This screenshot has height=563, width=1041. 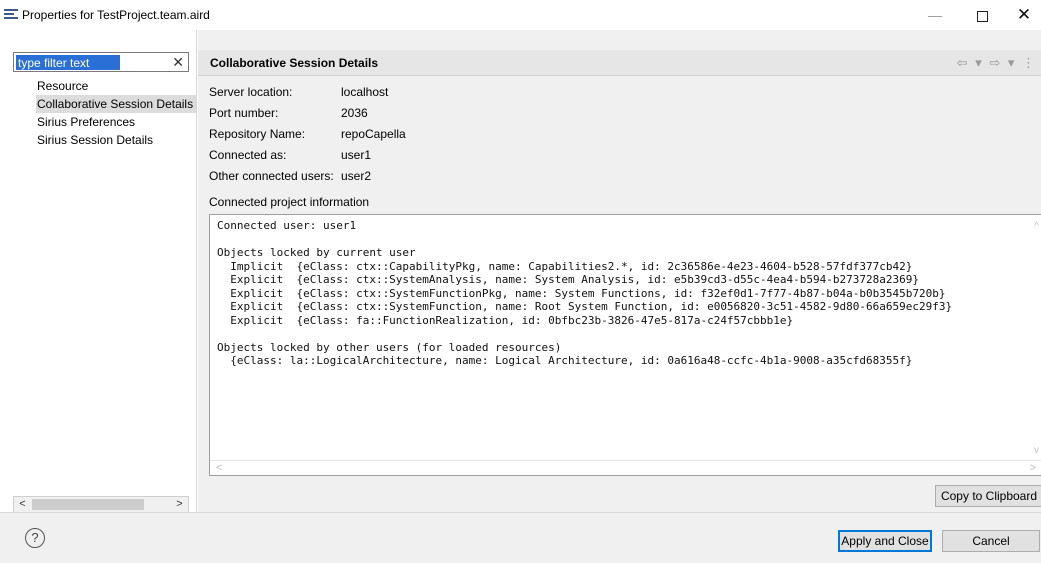 What do you see at coordinates (619, 63) in the screenshot?
I see `section-header: Collaborative Session Details ⇦ ▾ ⇨ ▾ ⋮` at bounding box center [619, 63].